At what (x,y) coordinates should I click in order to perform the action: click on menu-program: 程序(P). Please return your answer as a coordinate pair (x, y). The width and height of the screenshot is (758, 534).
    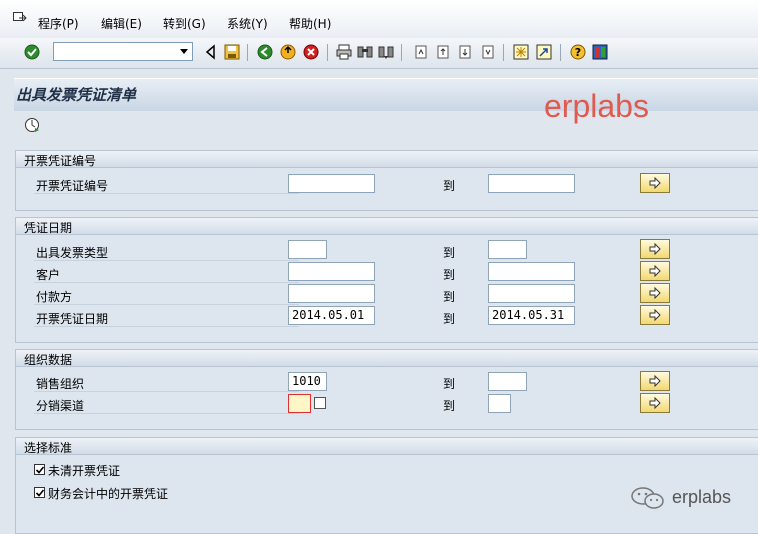
    Looking at the image, I should click on (58, 23).